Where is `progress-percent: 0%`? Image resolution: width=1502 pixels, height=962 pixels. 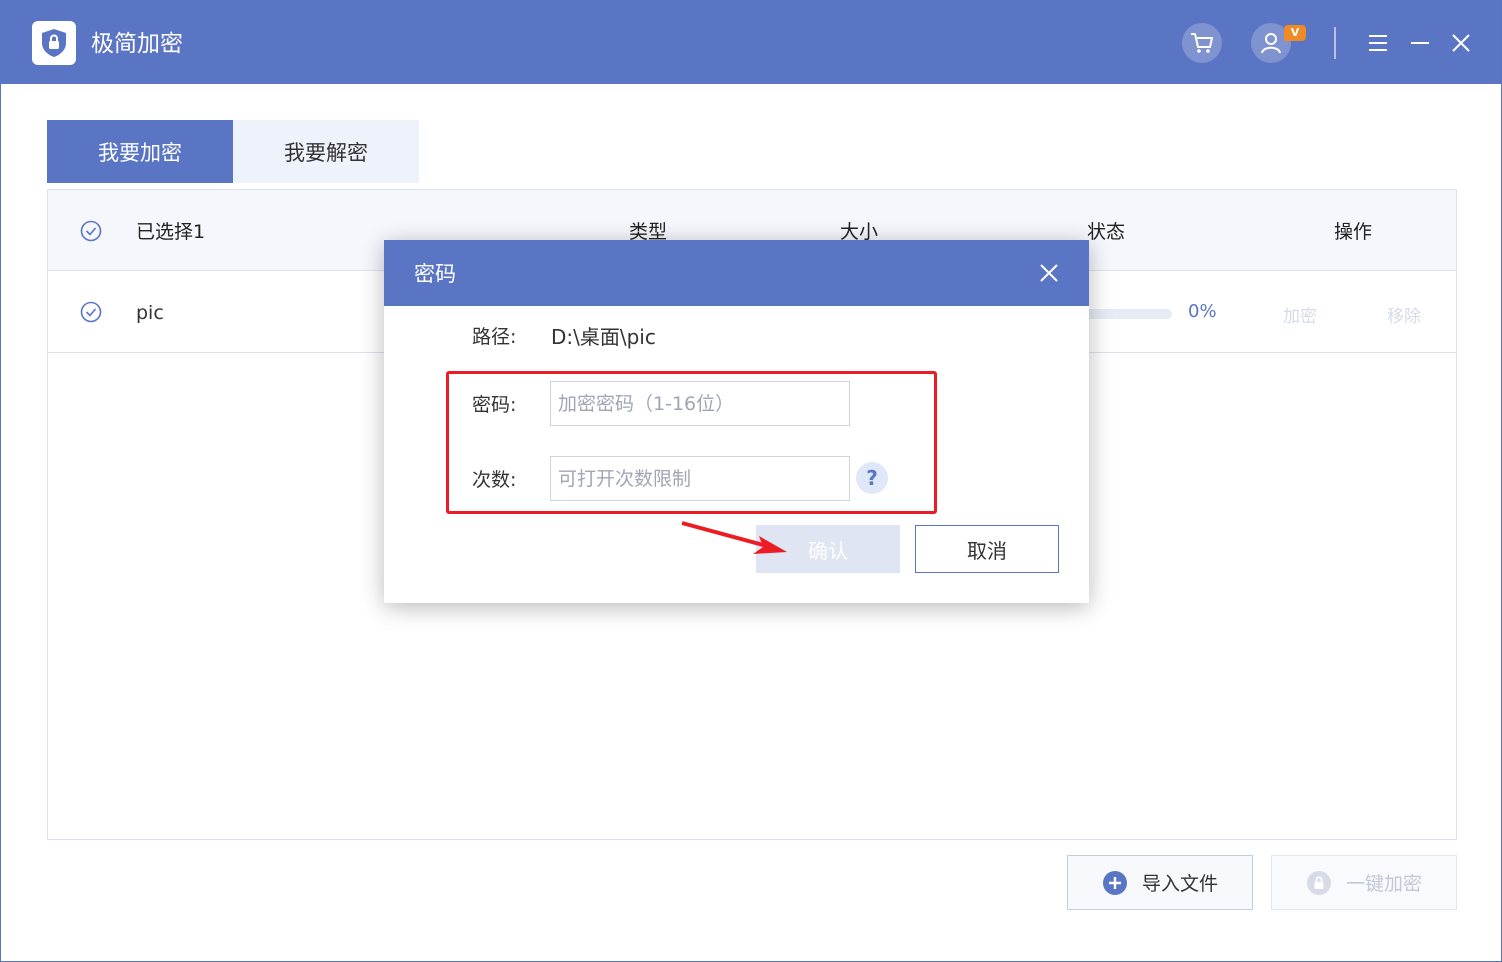 progress-percent: 0% is located at coordinates (1202, 311).